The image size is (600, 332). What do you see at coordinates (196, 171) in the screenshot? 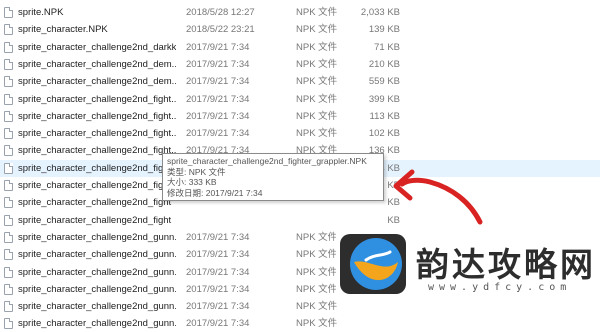
I see `tooltip-type: 类型: NPK 文件` at bounding box center [196, 171].